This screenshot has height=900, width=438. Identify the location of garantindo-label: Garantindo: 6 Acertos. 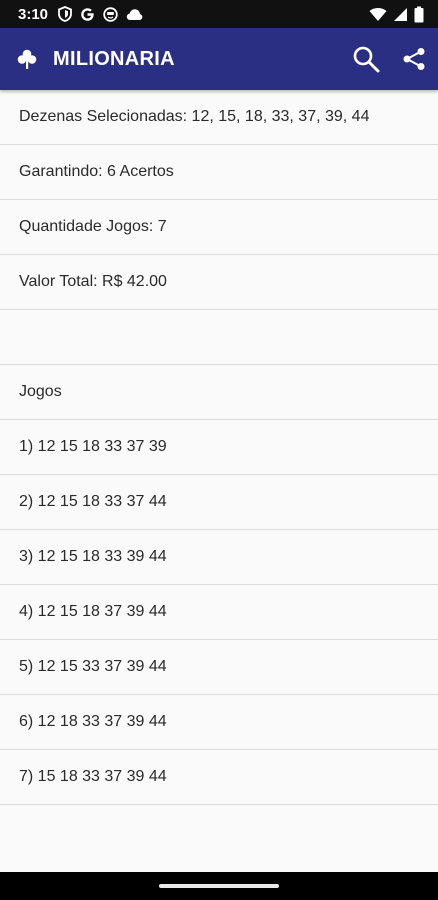
(96, 171).